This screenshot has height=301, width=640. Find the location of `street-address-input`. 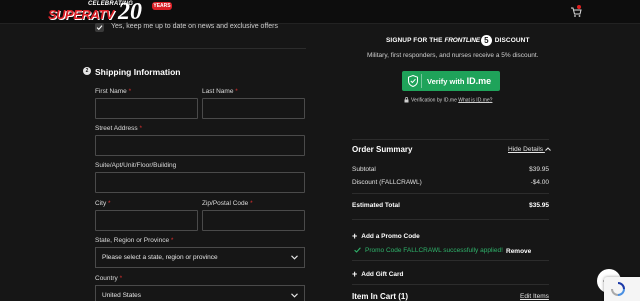

street-address-input is located at coordinates (200, 145).